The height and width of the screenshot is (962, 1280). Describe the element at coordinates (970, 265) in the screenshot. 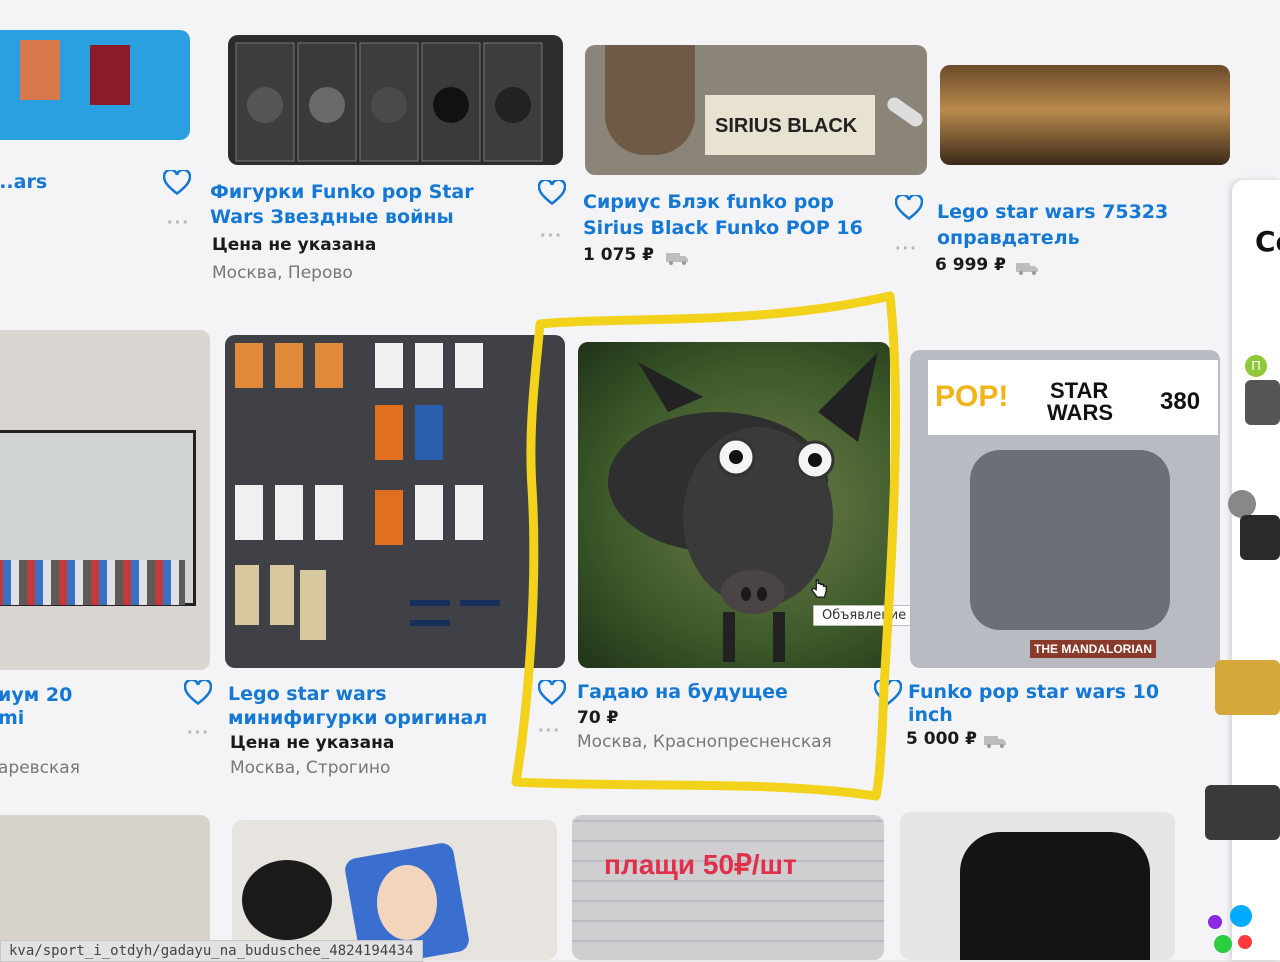

I see `listing-price: 6 999 ₽` at that location.